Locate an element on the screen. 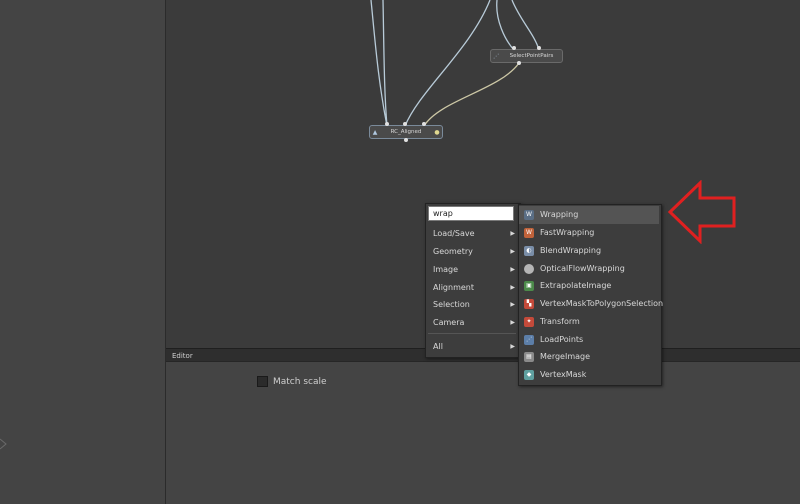 This screenshot has height=504, width=800. merge-image-icon: ▤ is located at coordinates (529, 357).